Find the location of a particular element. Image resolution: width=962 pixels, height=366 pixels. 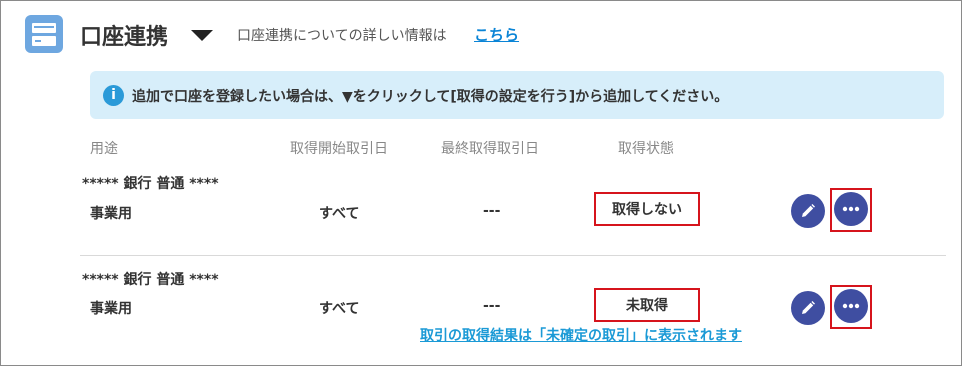

row-divider is located at coordinates (513, 255).